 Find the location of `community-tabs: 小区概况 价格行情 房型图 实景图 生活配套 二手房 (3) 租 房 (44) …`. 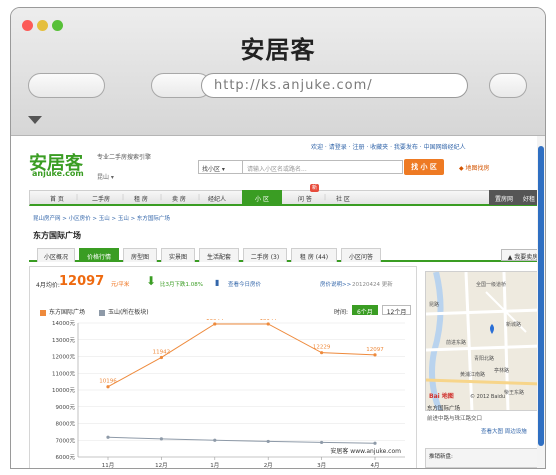

community-tabs: 小区概况 价格行情 房型图 实景图 生活配套 二手房 (3) 租 房 (44) … is located at coordinates (287, 254).